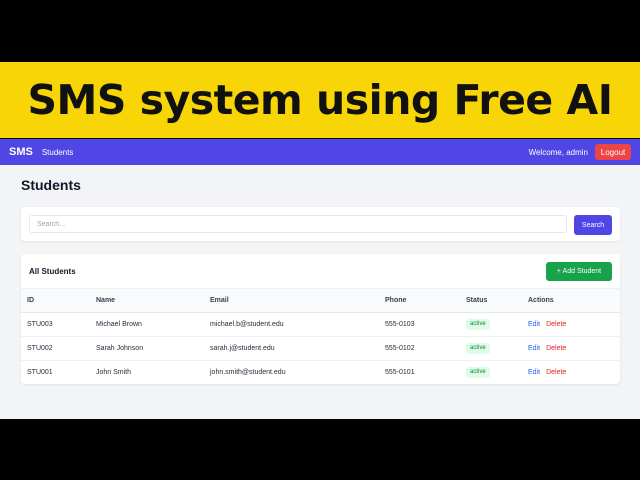  What do you see at coordinates (613, 152) in the screenshot?
I see `logout-button: Logout` at bounding box center [613, 152].